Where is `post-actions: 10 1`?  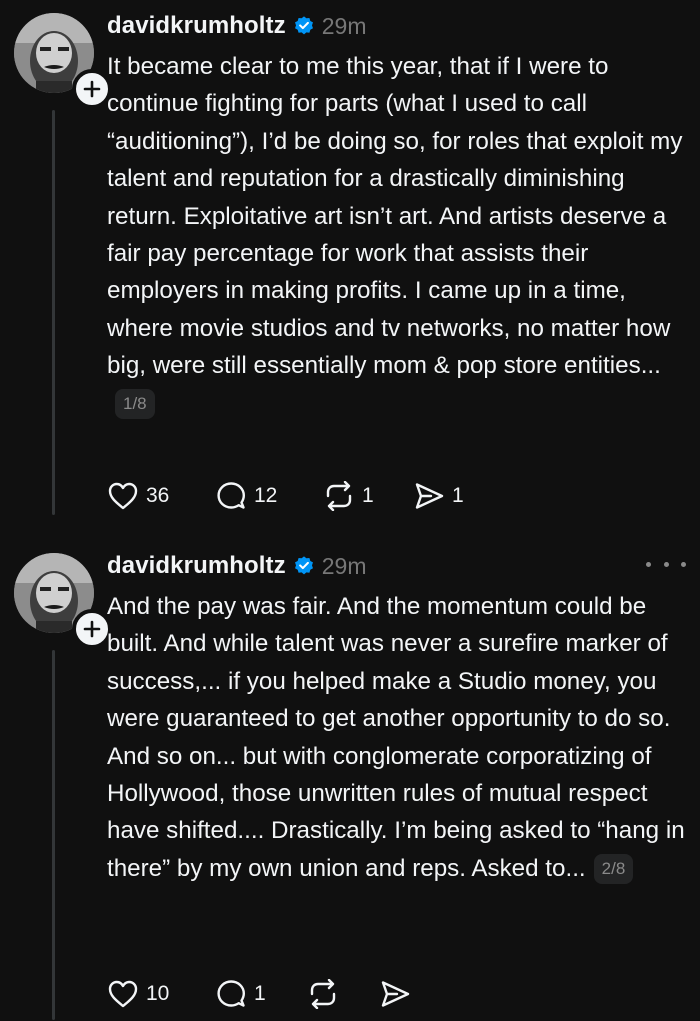 post-actions: 10 1 is located at coordinates (263, 994).